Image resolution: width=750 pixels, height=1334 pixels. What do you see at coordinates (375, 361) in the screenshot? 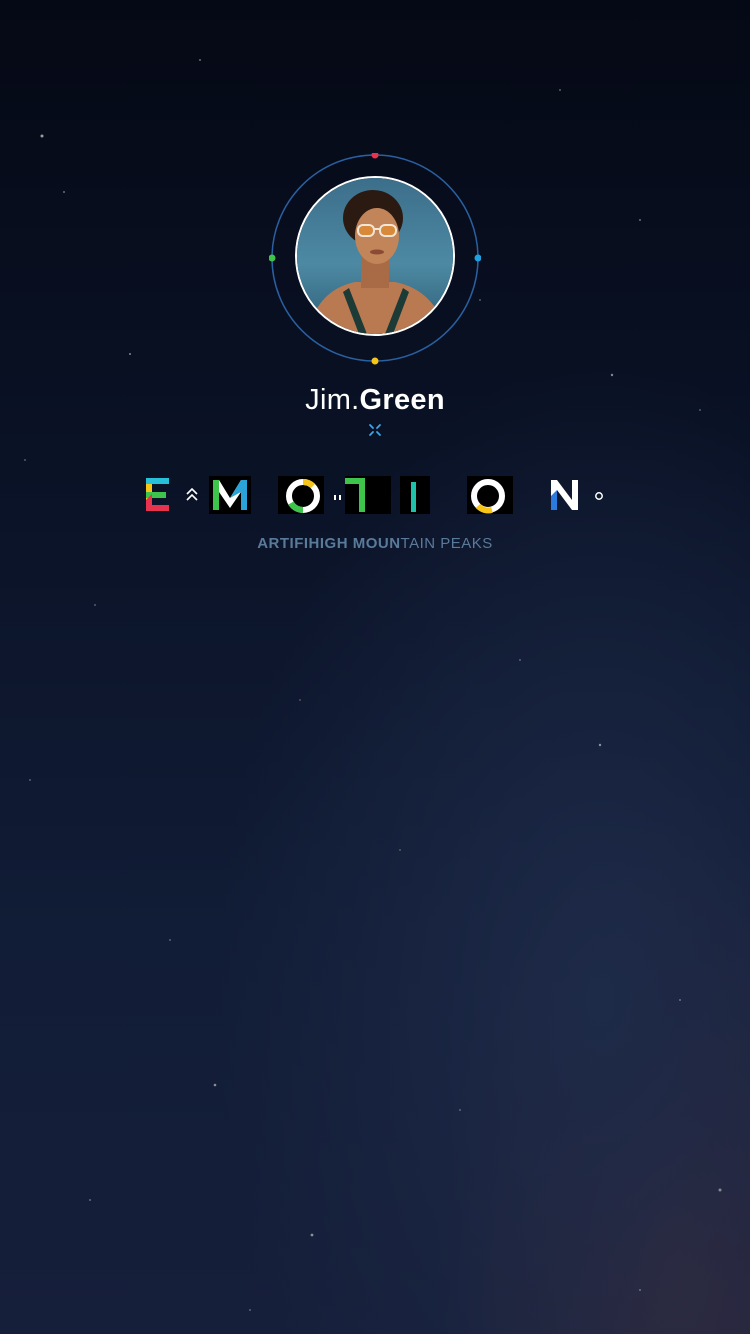
I see `ring-dot-bottom` at bounding box center [375, 361].